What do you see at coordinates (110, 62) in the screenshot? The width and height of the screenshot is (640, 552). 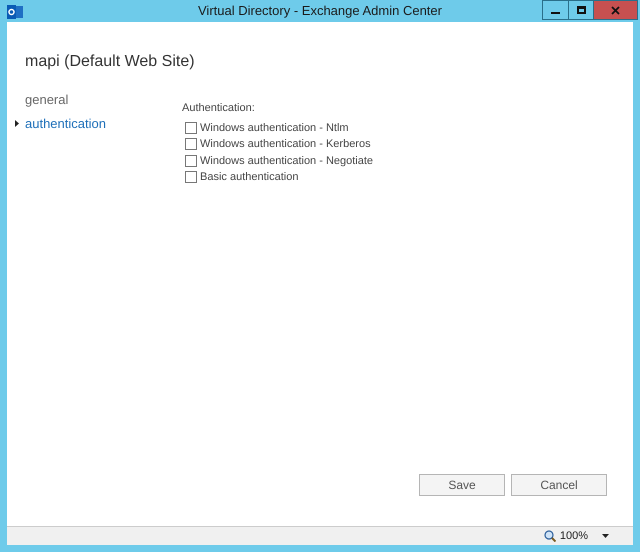 I see `page-heading: mapi (Default Web Site)` at bounding box center [110, 62].